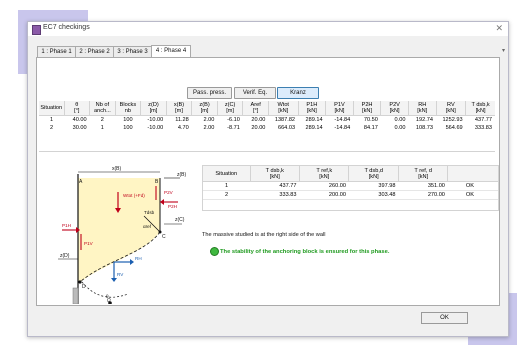 The width and height of the screenshot is (517, 345). Describe the element at coordinates (75, 295) in the screenshot. I see `wall-base` at that location.